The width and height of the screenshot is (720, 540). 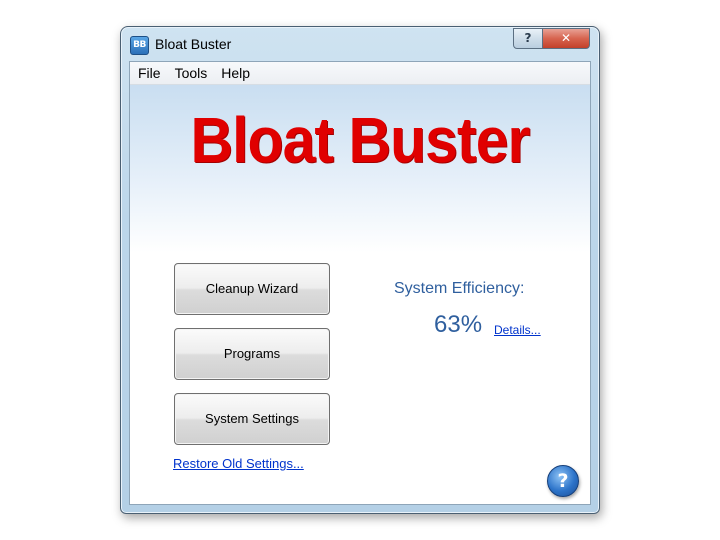 I want to click on window-title: Bloat Buster, so click(x=193, y=44).